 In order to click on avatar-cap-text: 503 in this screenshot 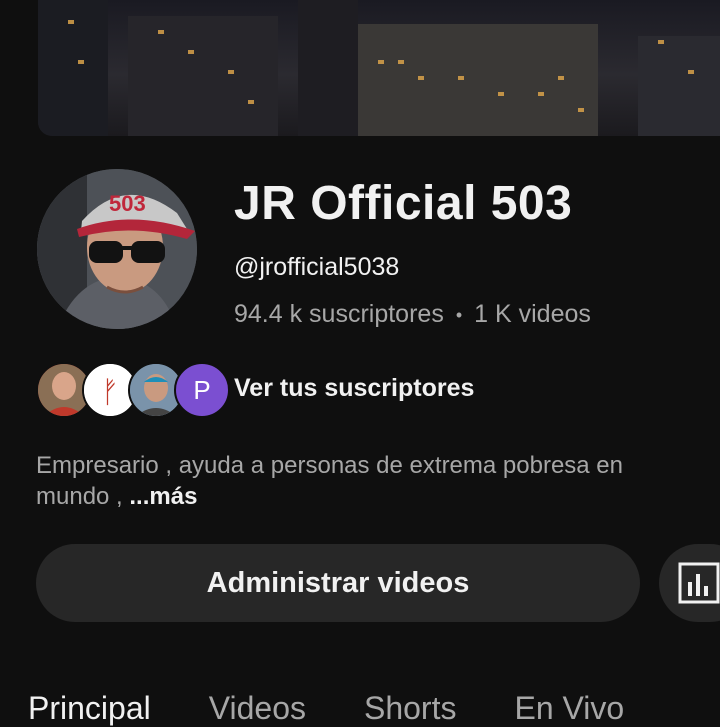, I will do `click(127, 203)`.